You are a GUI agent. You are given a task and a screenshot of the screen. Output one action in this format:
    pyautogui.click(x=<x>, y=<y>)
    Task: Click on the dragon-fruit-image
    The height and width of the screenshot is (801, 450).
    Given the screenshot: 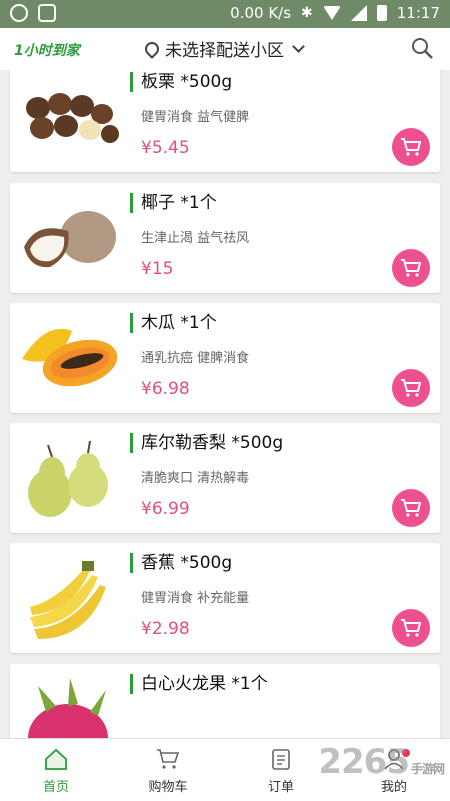 What is the action you would take?
    pyautogui.click(x=68, y=708)
    